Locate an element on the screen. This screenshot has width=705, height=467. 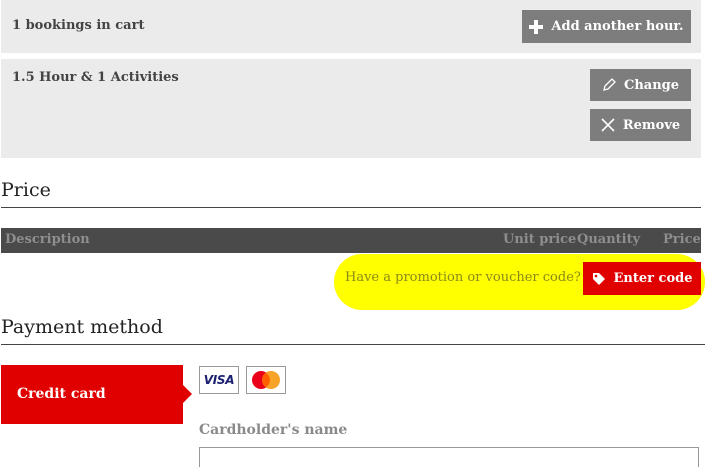
booking-item-title: 1.5 Hour & 1 Activities is located at coordinates (95, 77).